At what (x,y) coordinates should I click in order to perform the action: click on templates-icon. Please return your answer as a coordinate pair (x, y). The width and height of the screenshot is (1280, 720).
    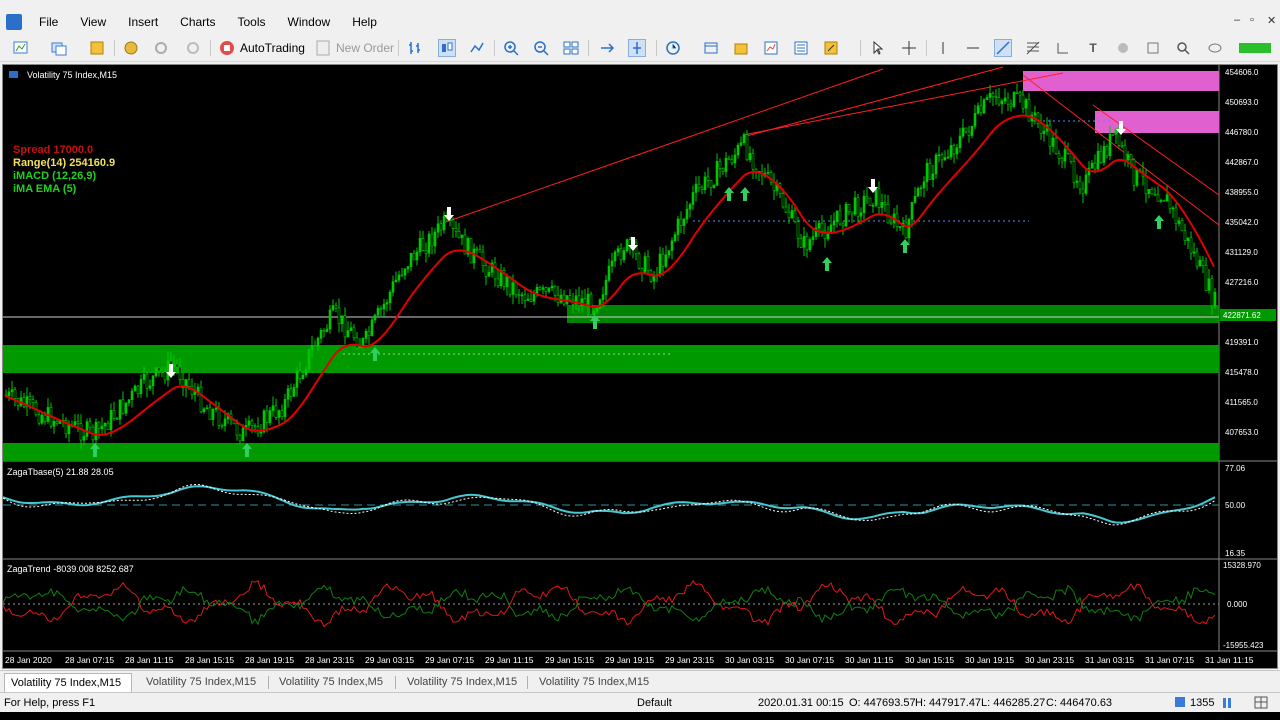
    Looking at the image, I should click on (741, 48).